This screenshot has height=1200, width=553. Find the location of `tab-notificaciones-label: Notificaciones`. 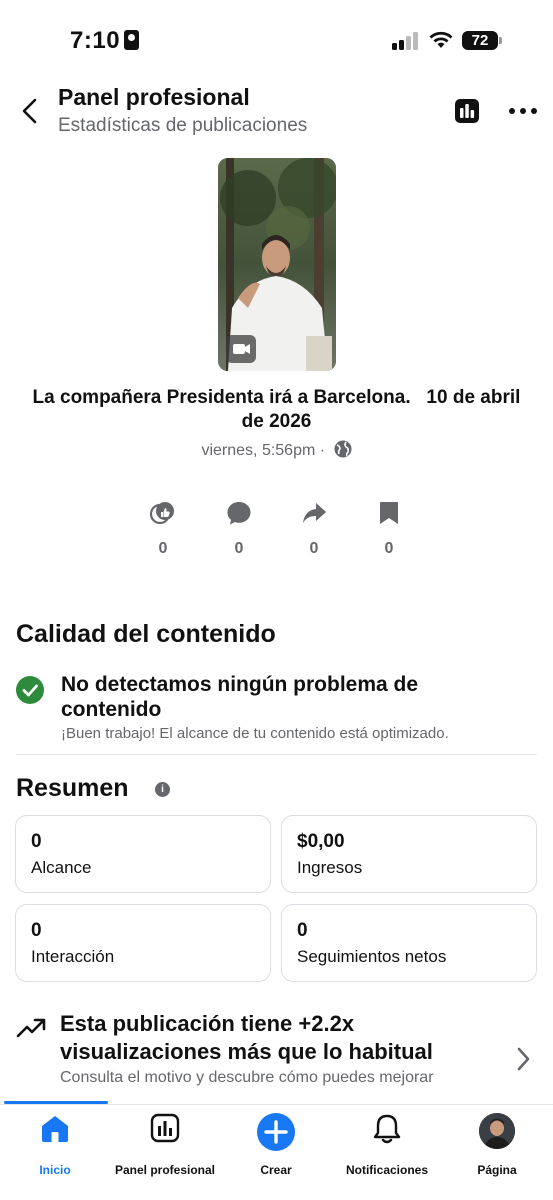

tab-notificaciones-label: Notificaciones is located at coordinates (387, 1170).